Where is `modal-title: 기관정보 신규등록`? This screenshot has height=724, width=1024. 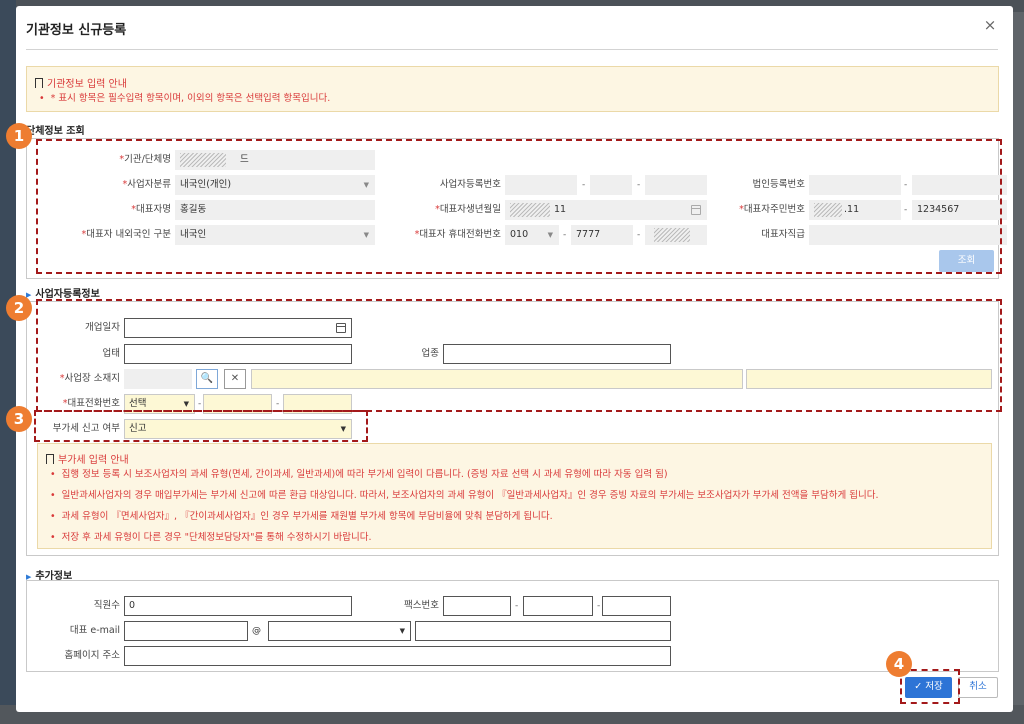 modal-title: 기관정보 신규등록 is located at coordinates (76, 30).